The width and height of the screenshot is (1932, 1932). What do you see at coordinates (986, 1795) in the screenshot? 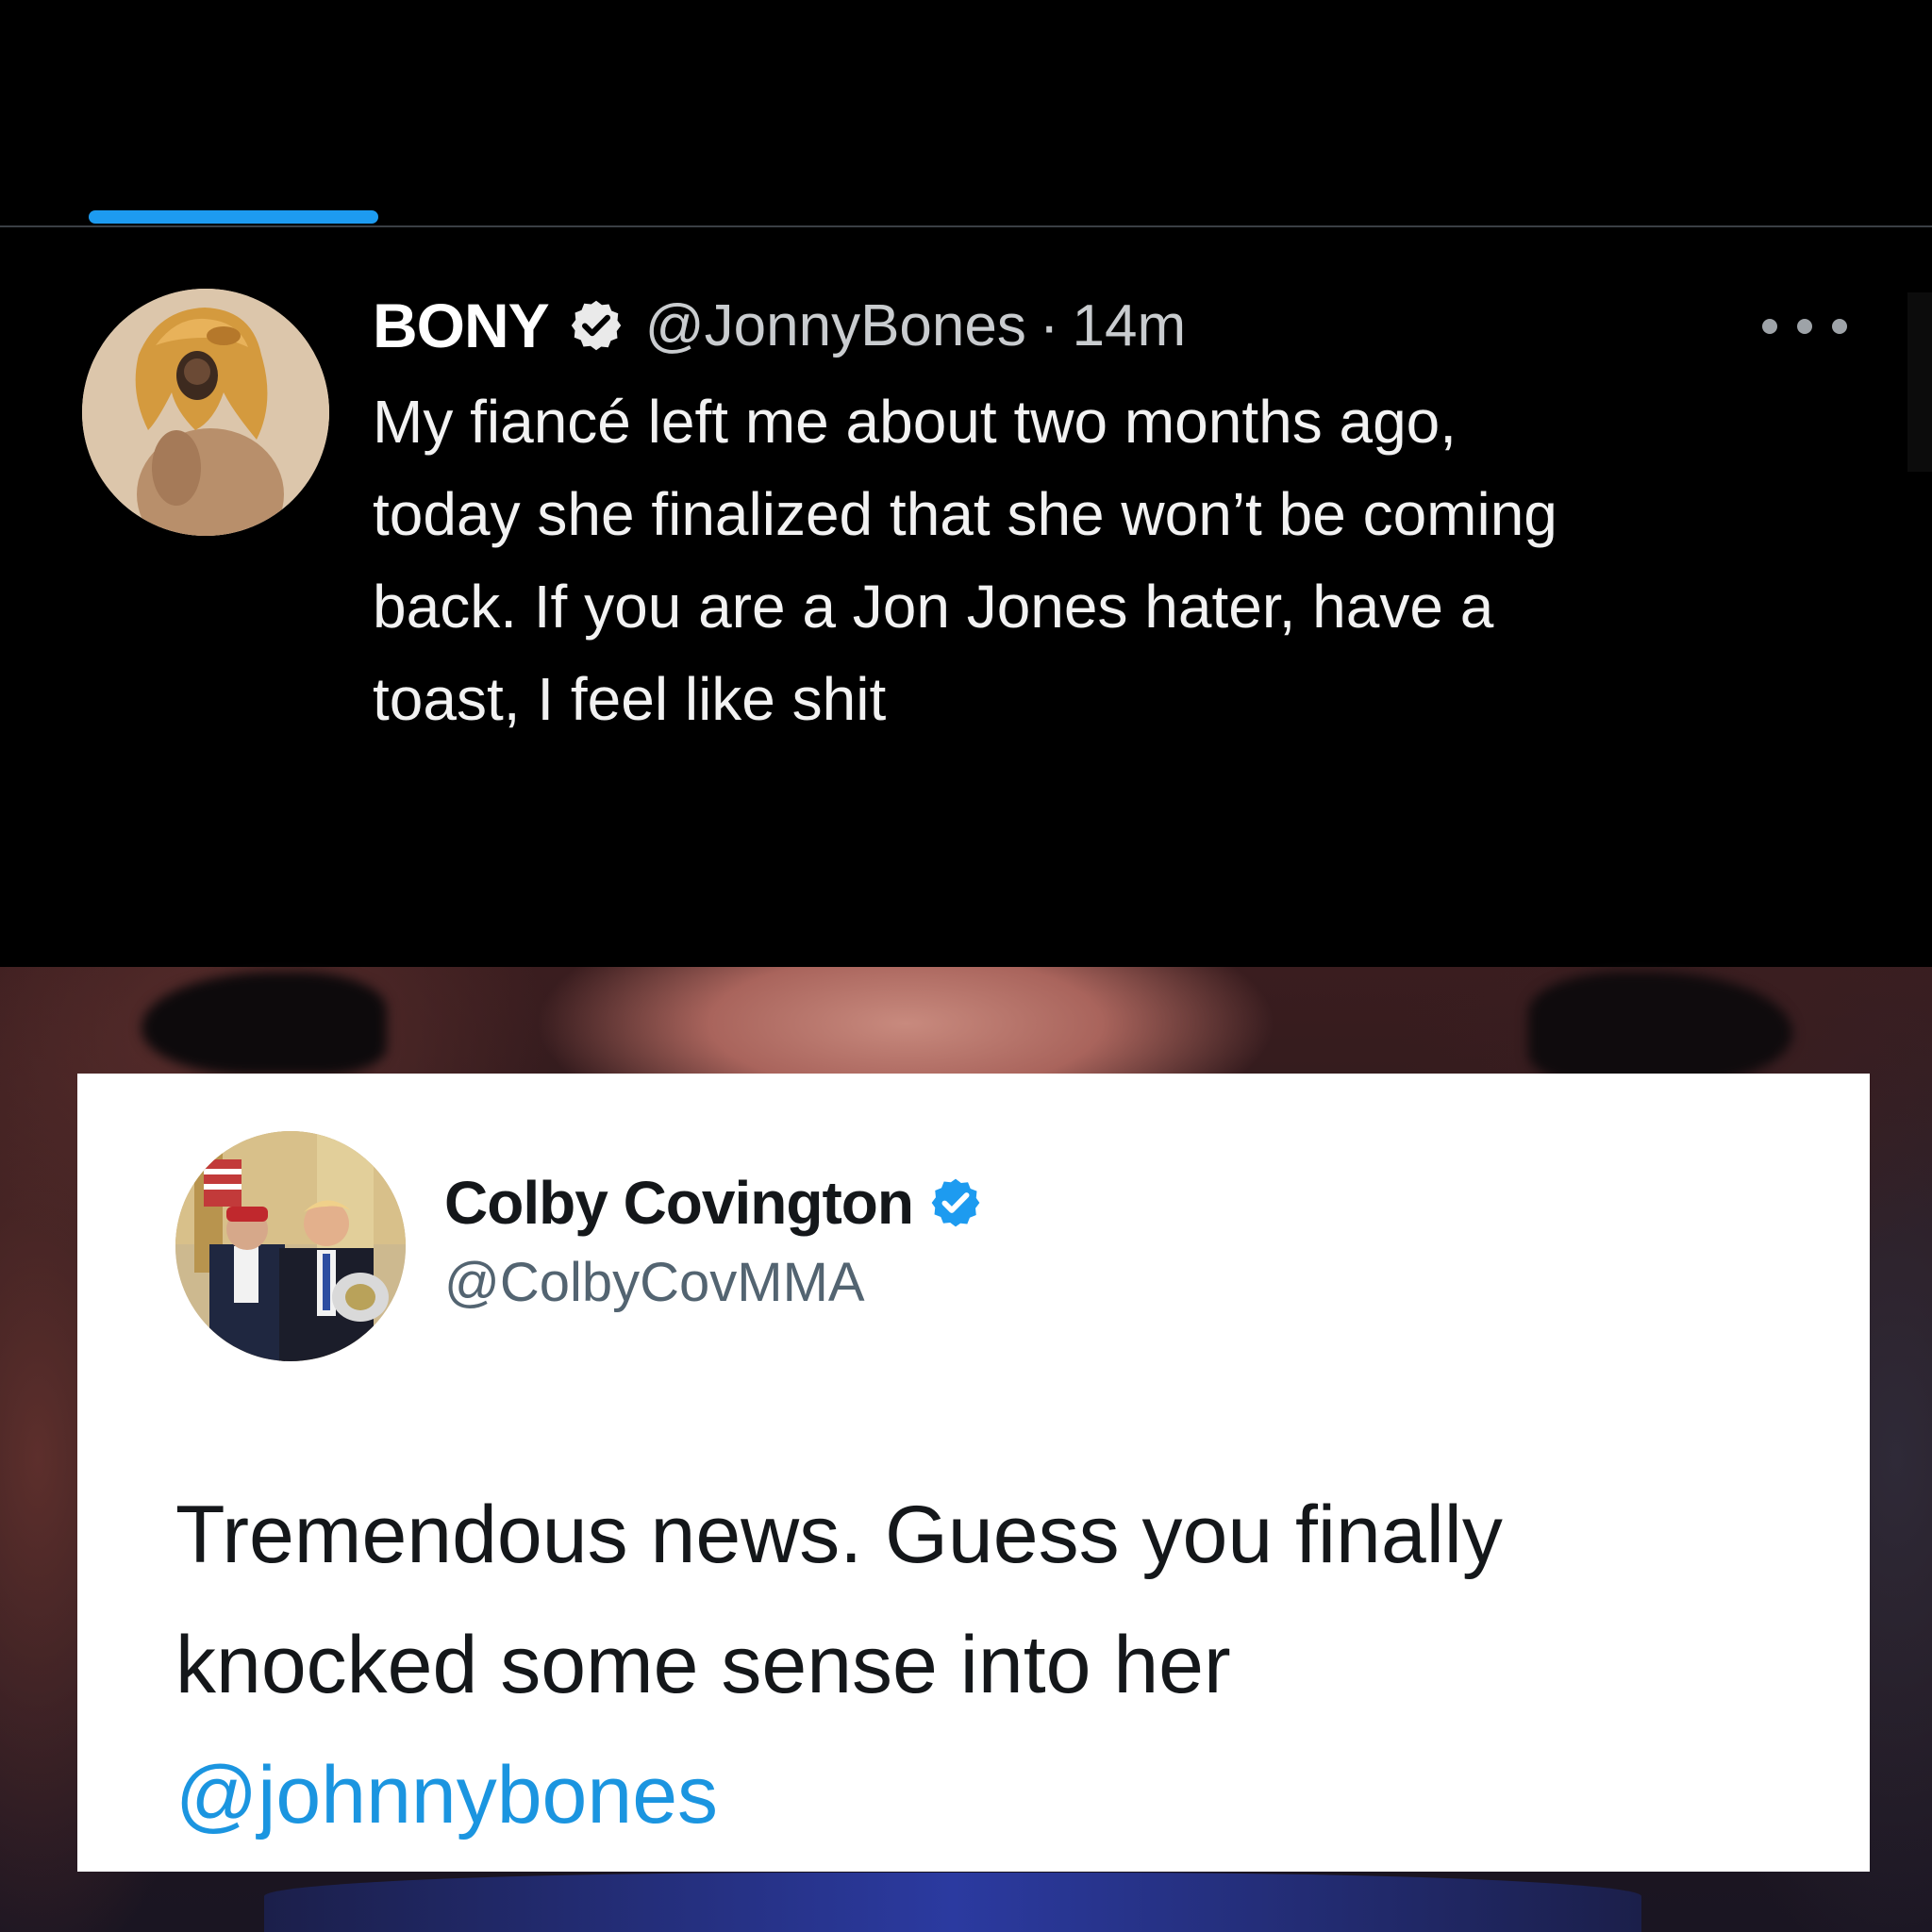
I see `mention-link: @johnnybones` at bounding box center [986, 1795].